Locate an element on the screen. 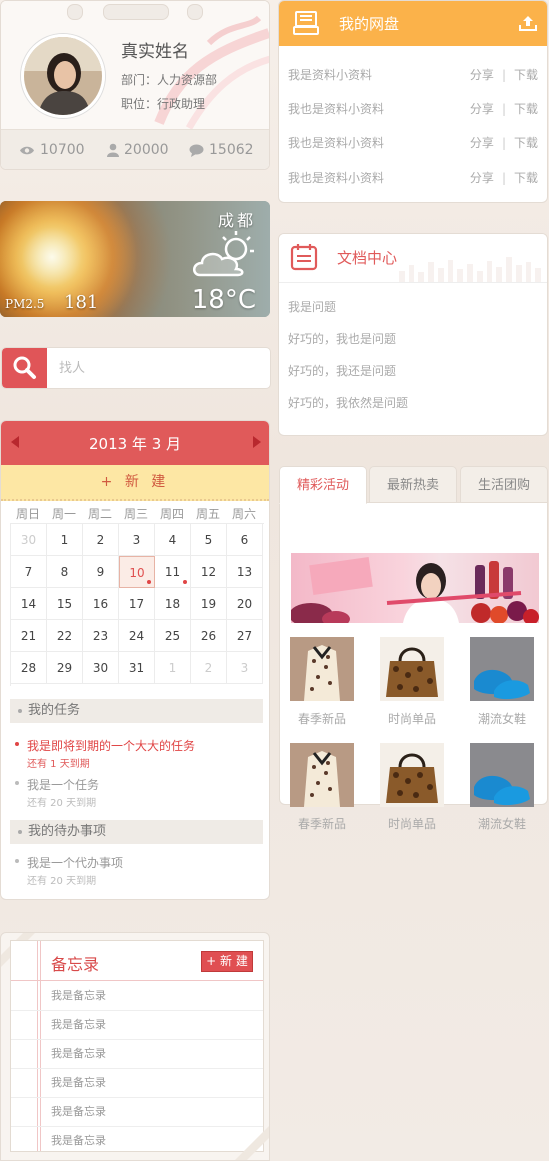 This screenshot has width=549, height=1161. calendar-day: 20 is located at coordinates (245, 604).